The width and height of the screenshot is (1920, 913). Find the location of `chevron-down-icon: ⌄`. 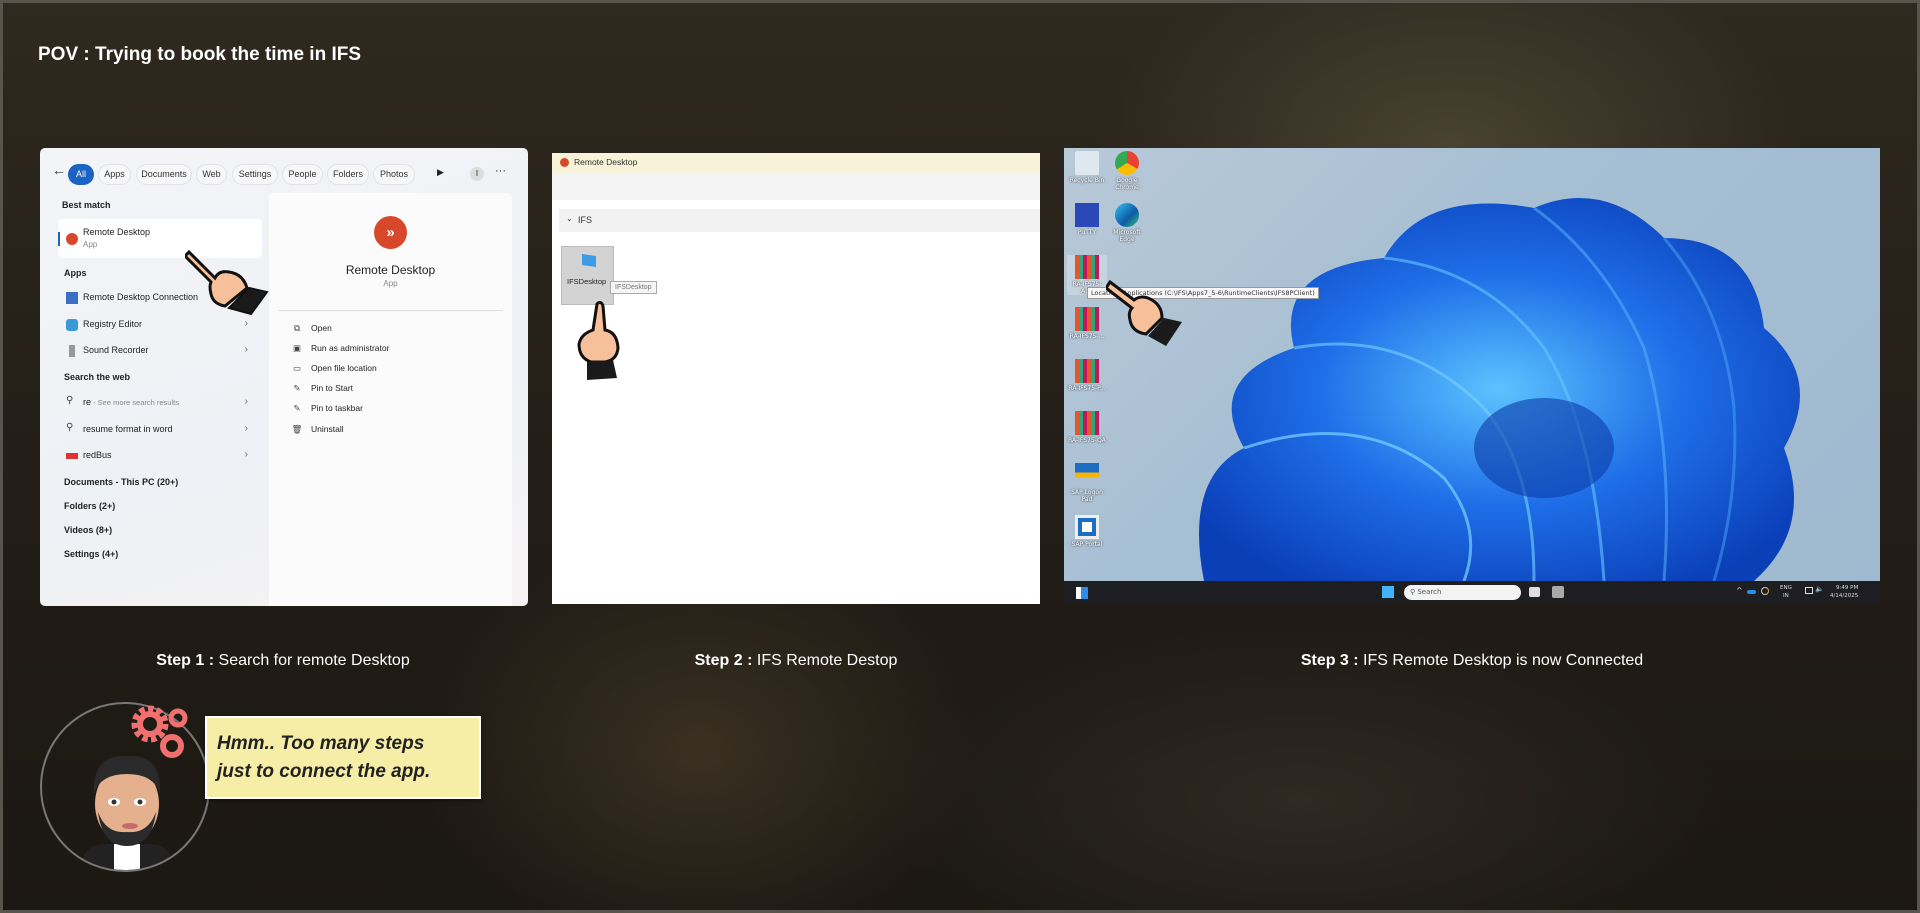

chevron-down-icon: ⌄ is located at coordinates (569, 218).